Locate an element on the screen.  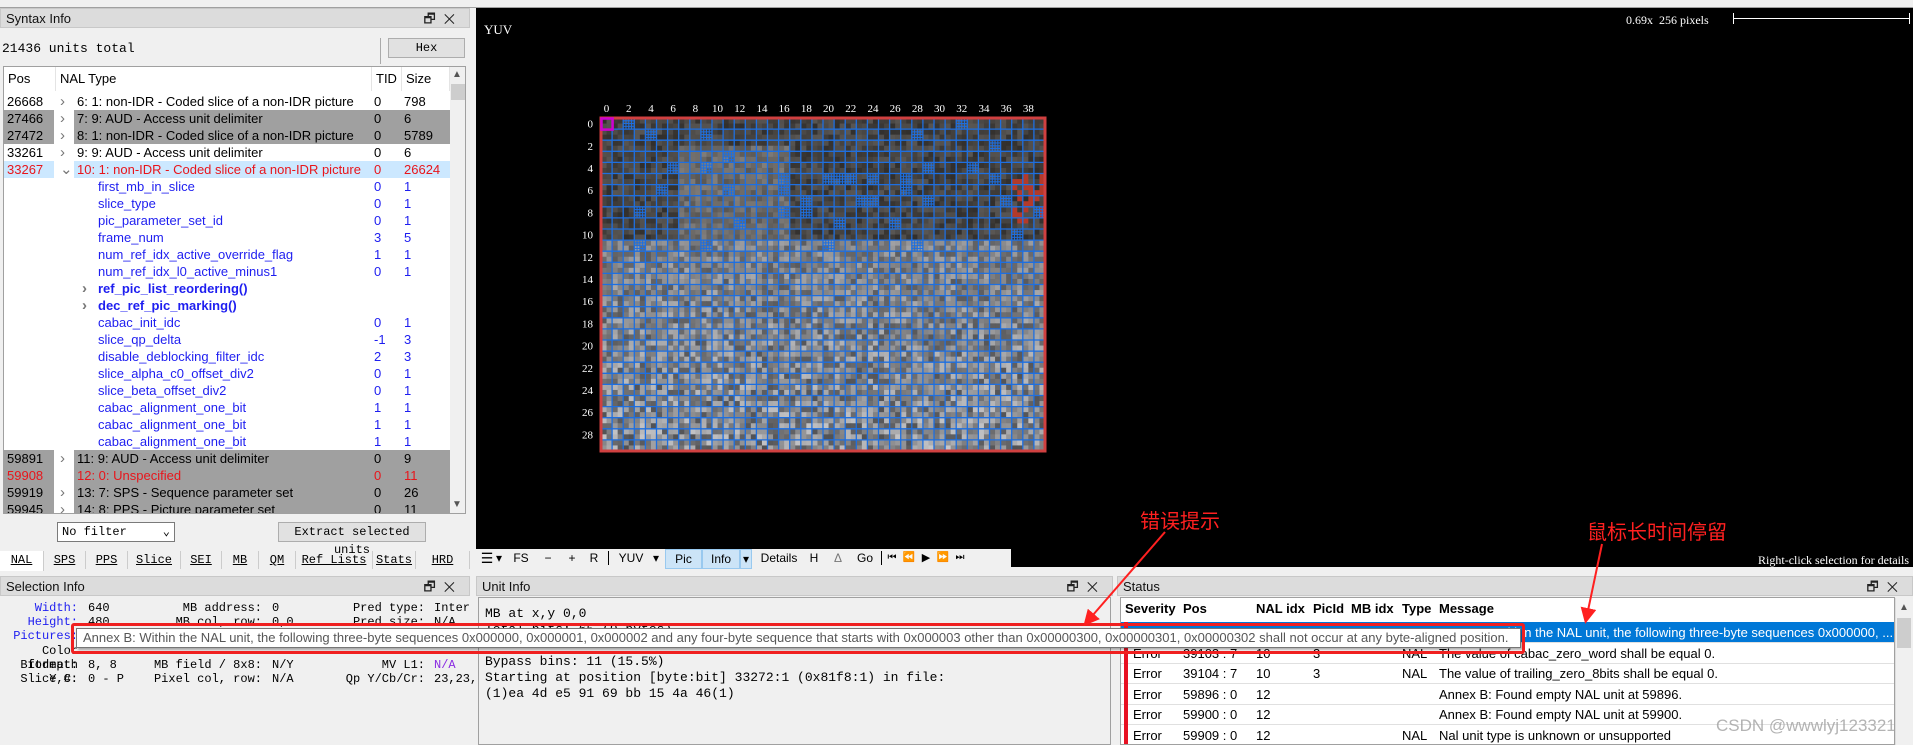
row-pos: 59908 is located at coordinates (29, 475).